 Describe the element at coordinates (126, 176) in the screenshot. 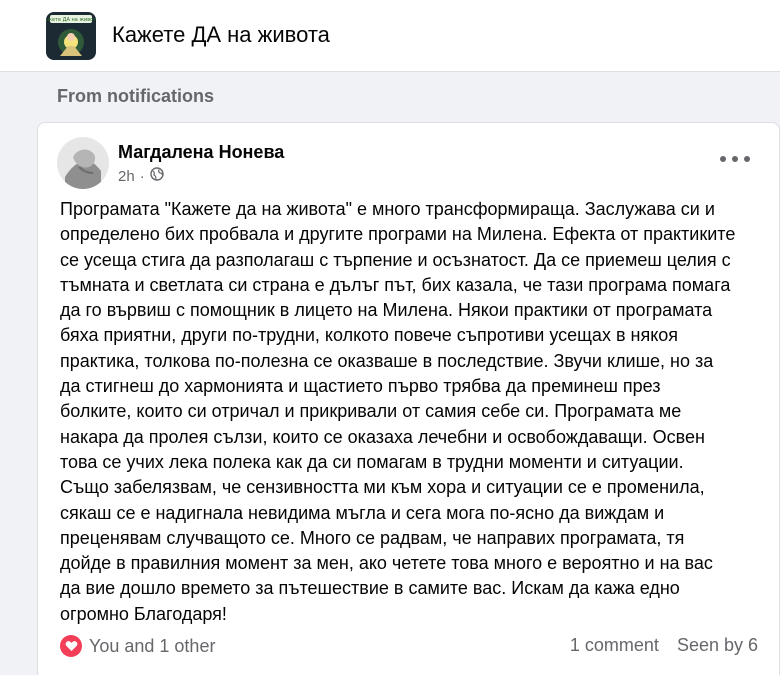

I see `post-time: 2h` at that location.